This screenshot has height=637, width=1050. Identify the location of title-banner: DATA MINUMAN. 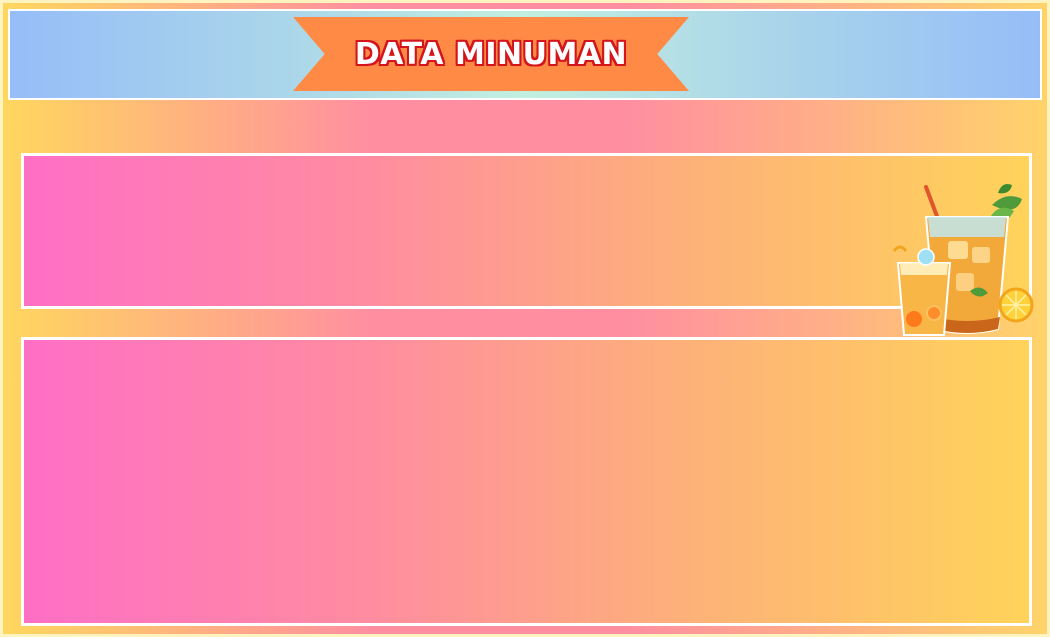
(491, 54).